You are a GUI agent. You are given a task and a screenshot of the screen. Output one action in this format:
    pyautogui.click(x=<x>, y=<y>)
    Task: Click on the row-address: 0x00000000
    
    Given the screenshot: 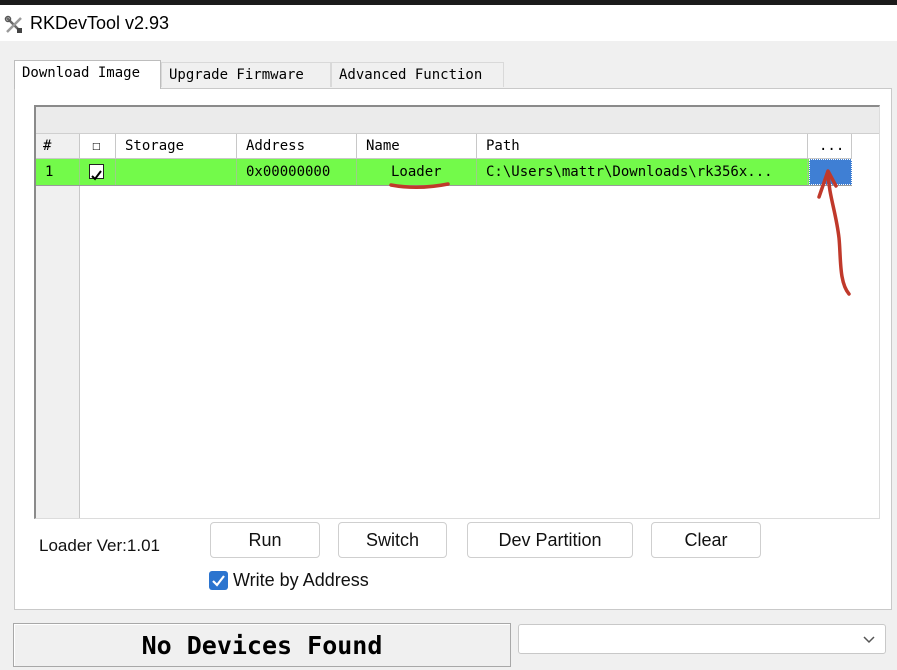 What is the action you would take?
    pyautogui.click(x=297, y=172)
    